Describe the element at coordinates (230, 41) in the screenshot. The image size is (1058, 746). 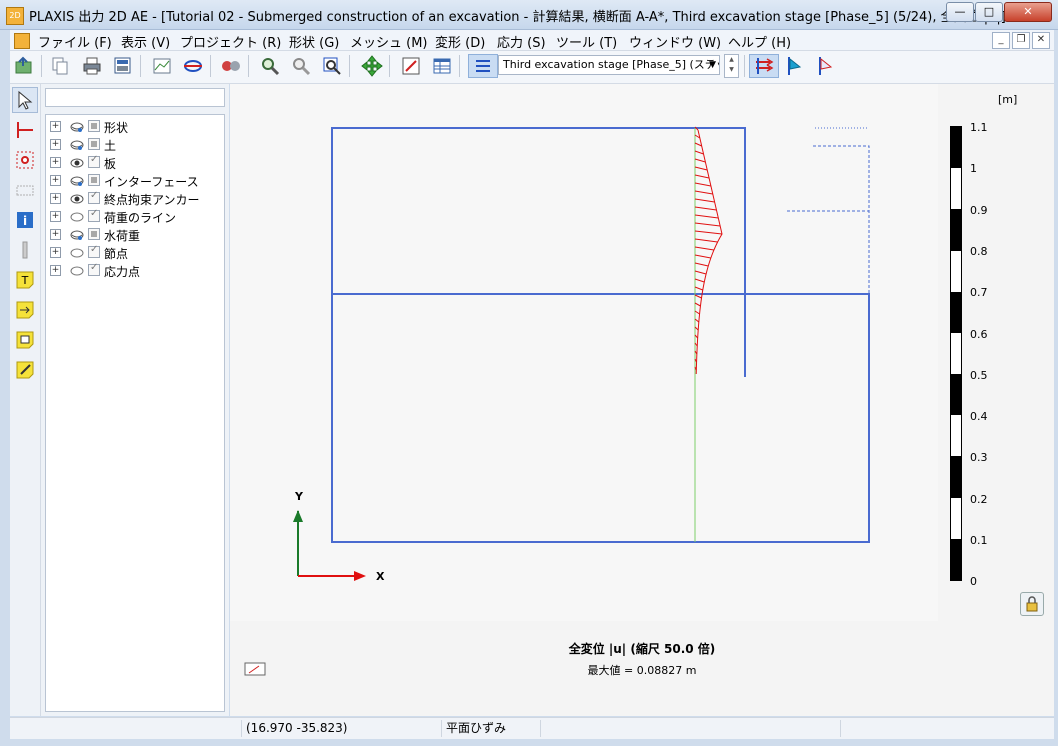
I see `menu-project: プロジェクト (R)` at that location.